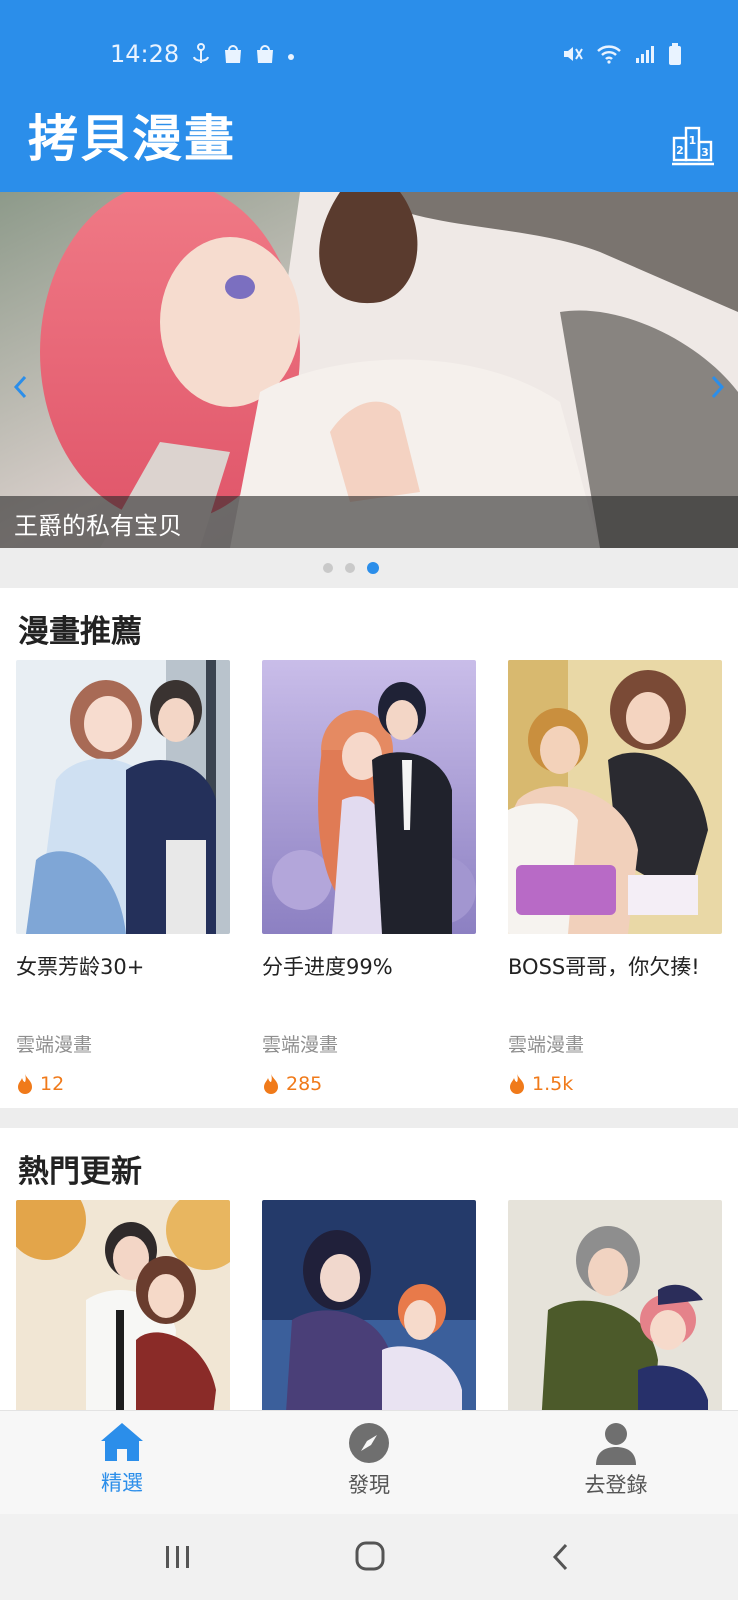 Image resolution: width=738 pixels, height=1600 pixels. Describe the element at coordinates (680, 150) in the screenshot. I see `svg-text: 2` at that location.